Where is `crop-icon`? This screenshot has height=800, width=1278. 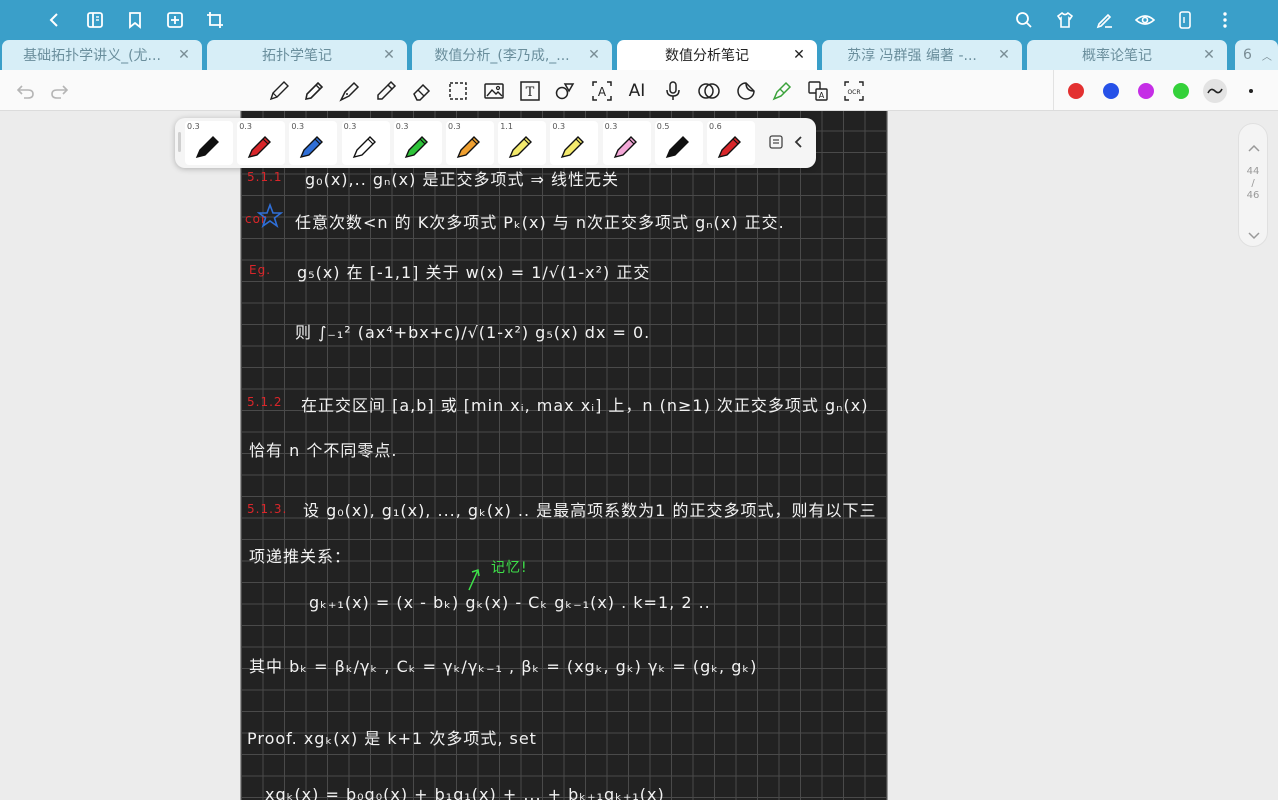 crop-icon is located at coordinates (215, 20).